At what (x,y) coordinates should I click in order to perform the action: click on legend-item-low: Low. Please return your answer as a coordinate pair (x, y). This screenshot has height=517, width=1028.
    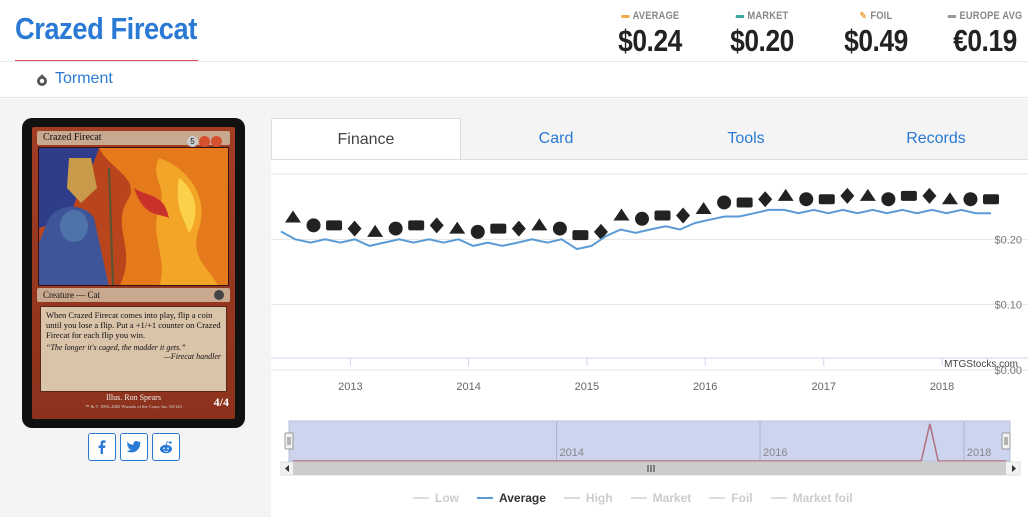
    Looking at the image, I should click on (436, 498).